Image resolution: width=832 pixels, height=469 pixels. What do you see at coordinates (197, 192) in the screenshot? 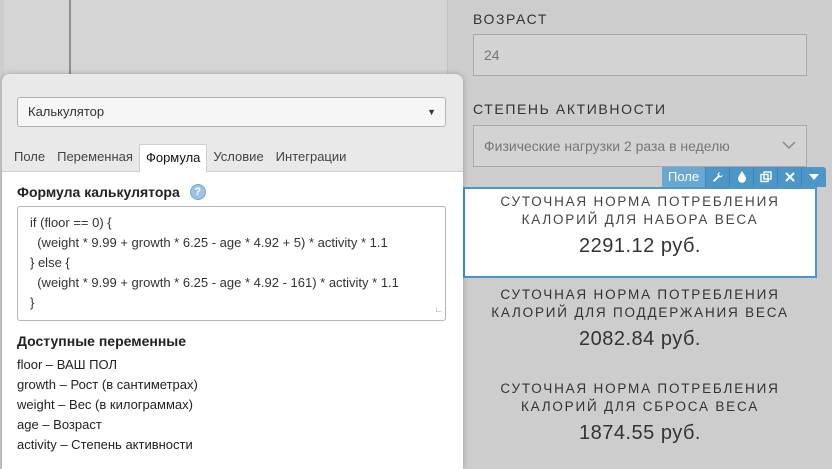
I see `help-icon: ?` at bounding box center [197, 192].